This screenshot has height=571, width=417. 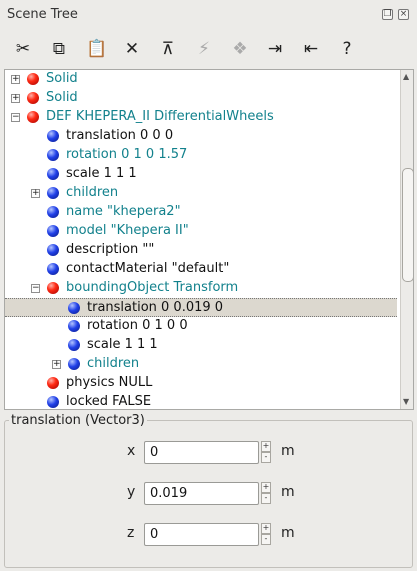 What do you see at coordinates (201, 326) in the screenshot?
I see `tree-row: rotation 0 1 0 0` at bounding box center [201, 326].